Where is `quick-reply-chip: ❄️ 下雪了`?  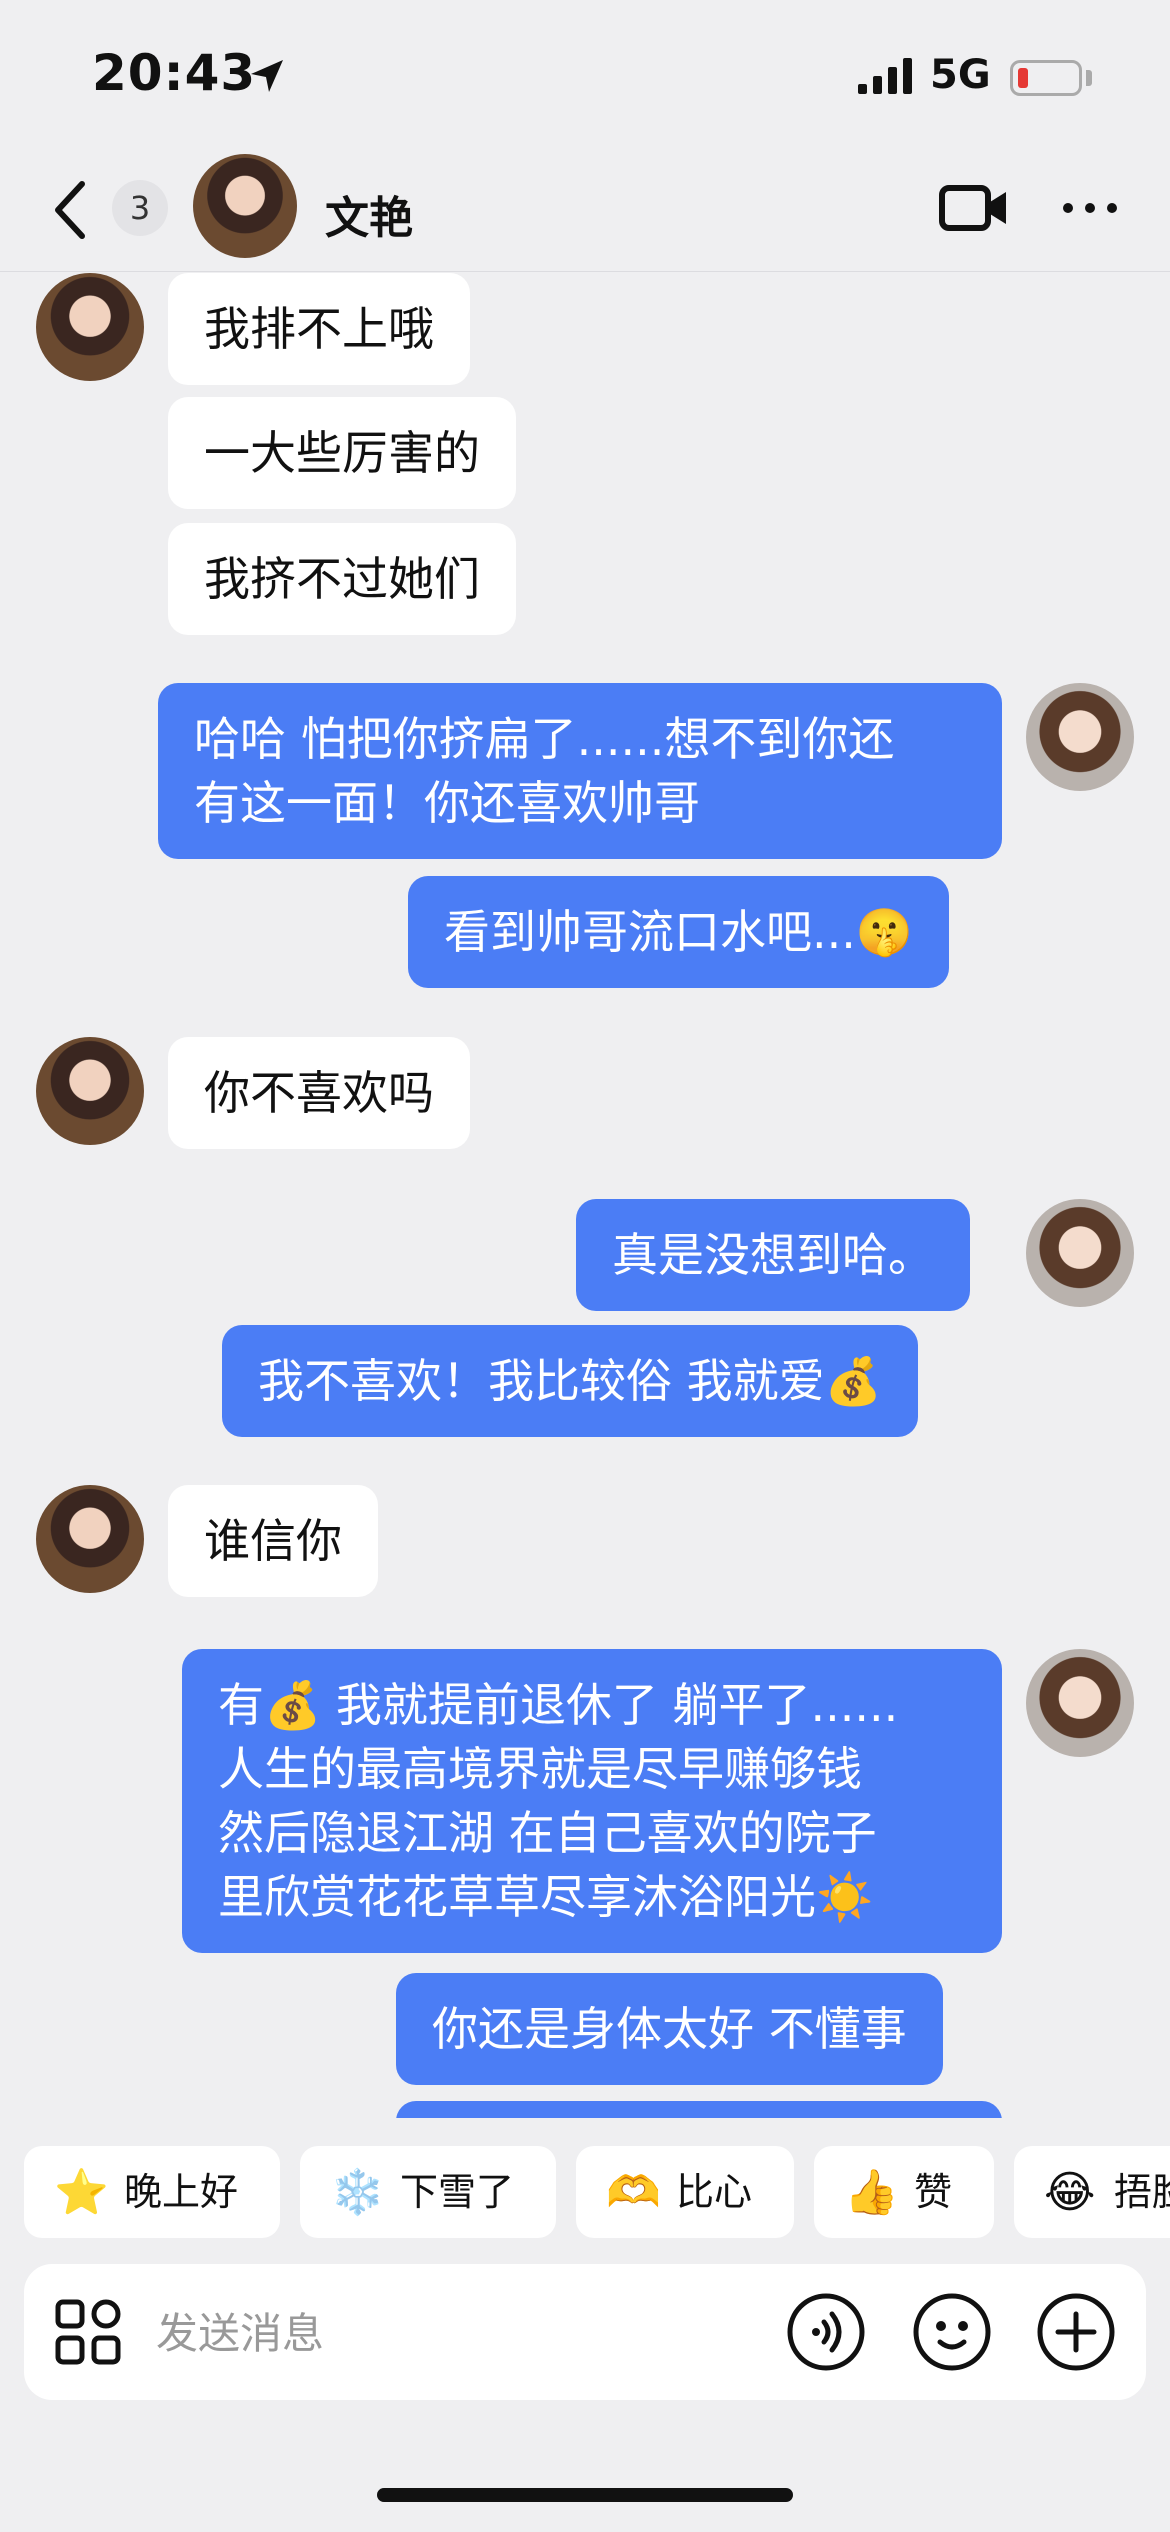
quick-reply-chip: ❄️ 下雪了 is located at coordinates (428, 2192).